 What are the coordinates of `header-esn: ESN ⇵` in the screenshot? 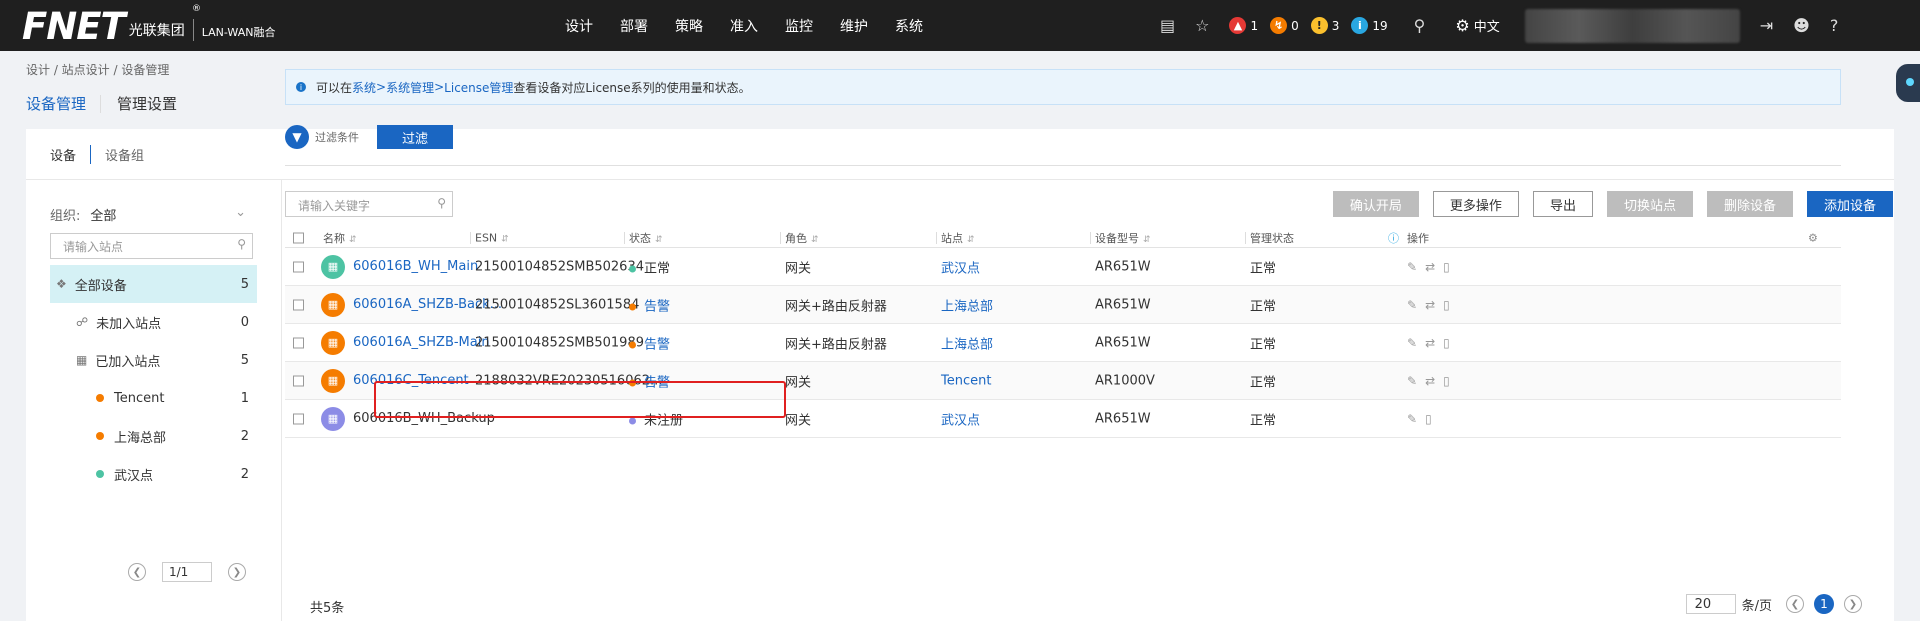 It's located at (492, 237).